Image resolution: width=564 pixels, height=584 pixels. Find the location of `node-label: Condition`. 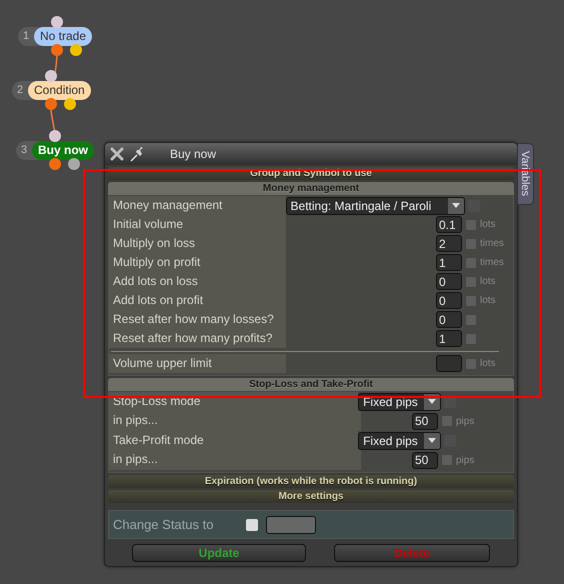

node-label: Condition is located at coordinates (59, 90).